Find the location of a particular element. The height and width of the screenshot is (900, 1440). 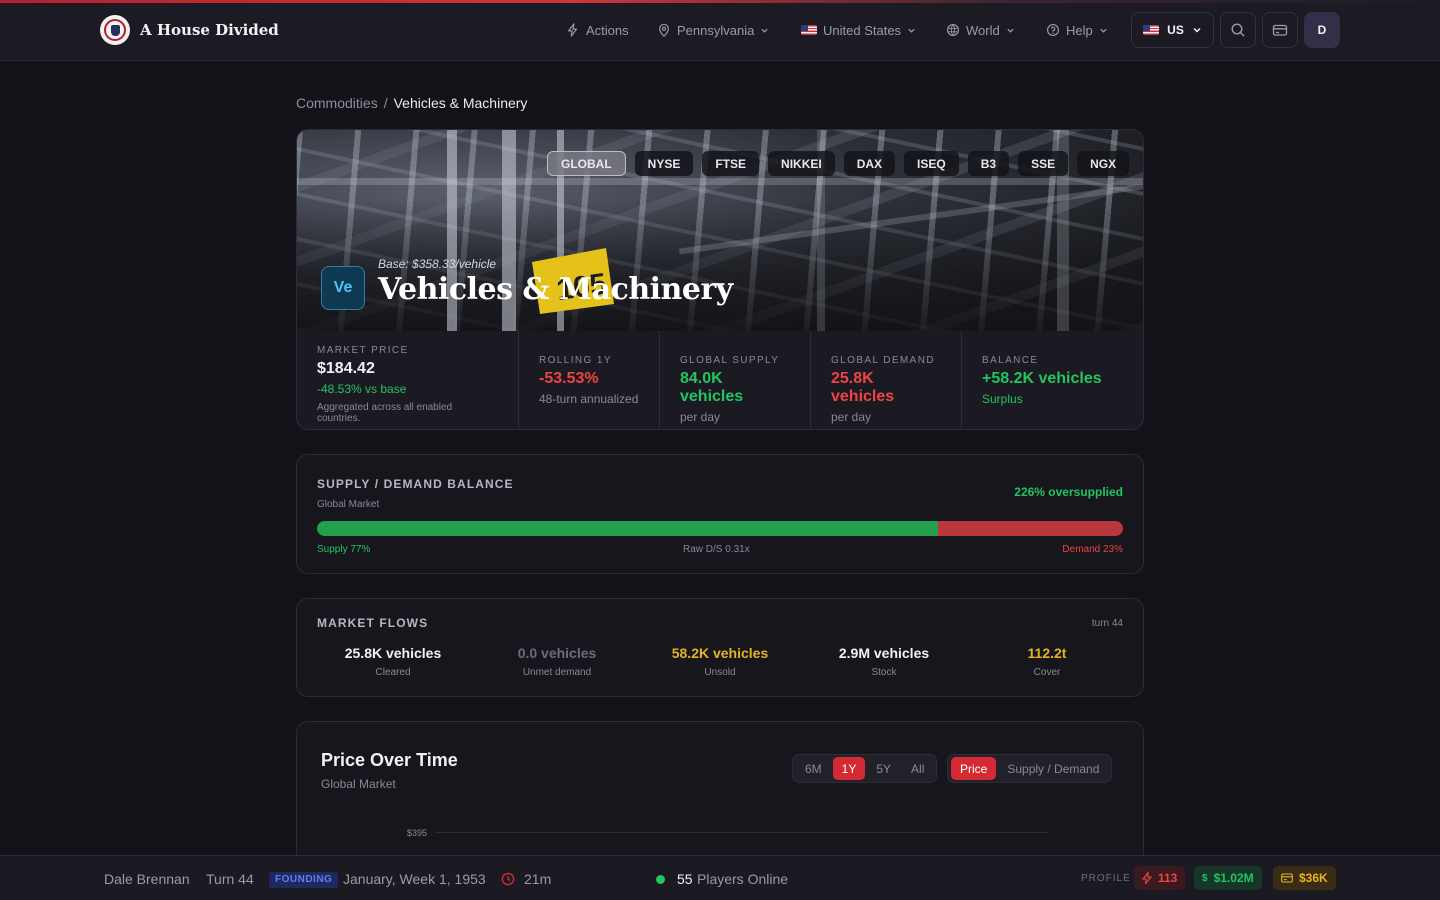

exchange-tab-global: GLOBAL is located at coordinates (586, 163).